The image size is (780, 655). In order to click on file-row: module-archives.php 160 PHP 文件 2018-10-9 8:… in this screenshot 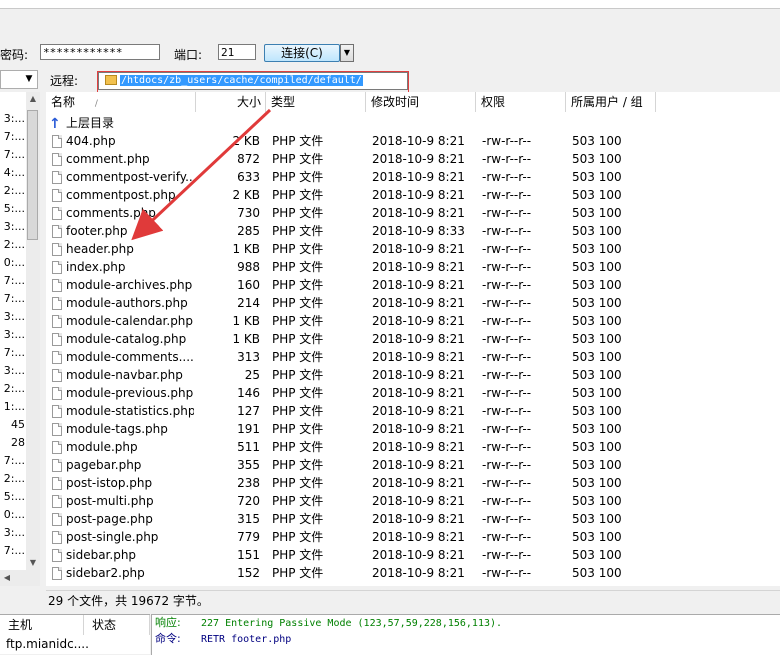, I will do `click(413, 285)`.